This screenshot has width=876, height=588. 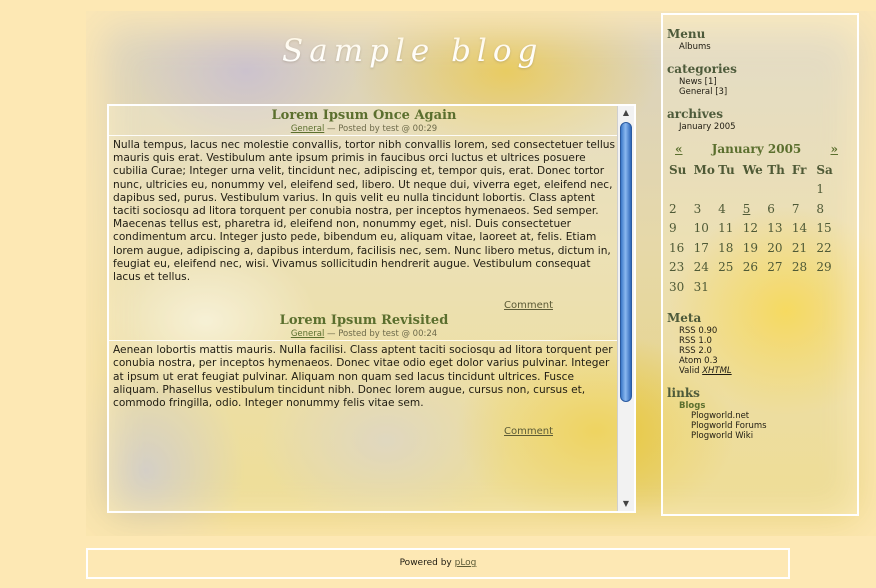 I want to click on weekday: Tu, so click(x=726, y=169).